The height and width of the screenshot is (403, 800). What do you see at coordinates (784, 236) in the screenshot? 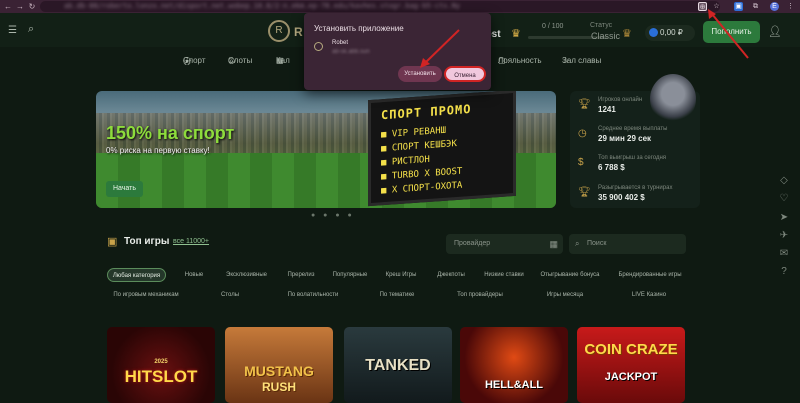
I see `telegram-icon: ✈` at bounding box center [784, 236].